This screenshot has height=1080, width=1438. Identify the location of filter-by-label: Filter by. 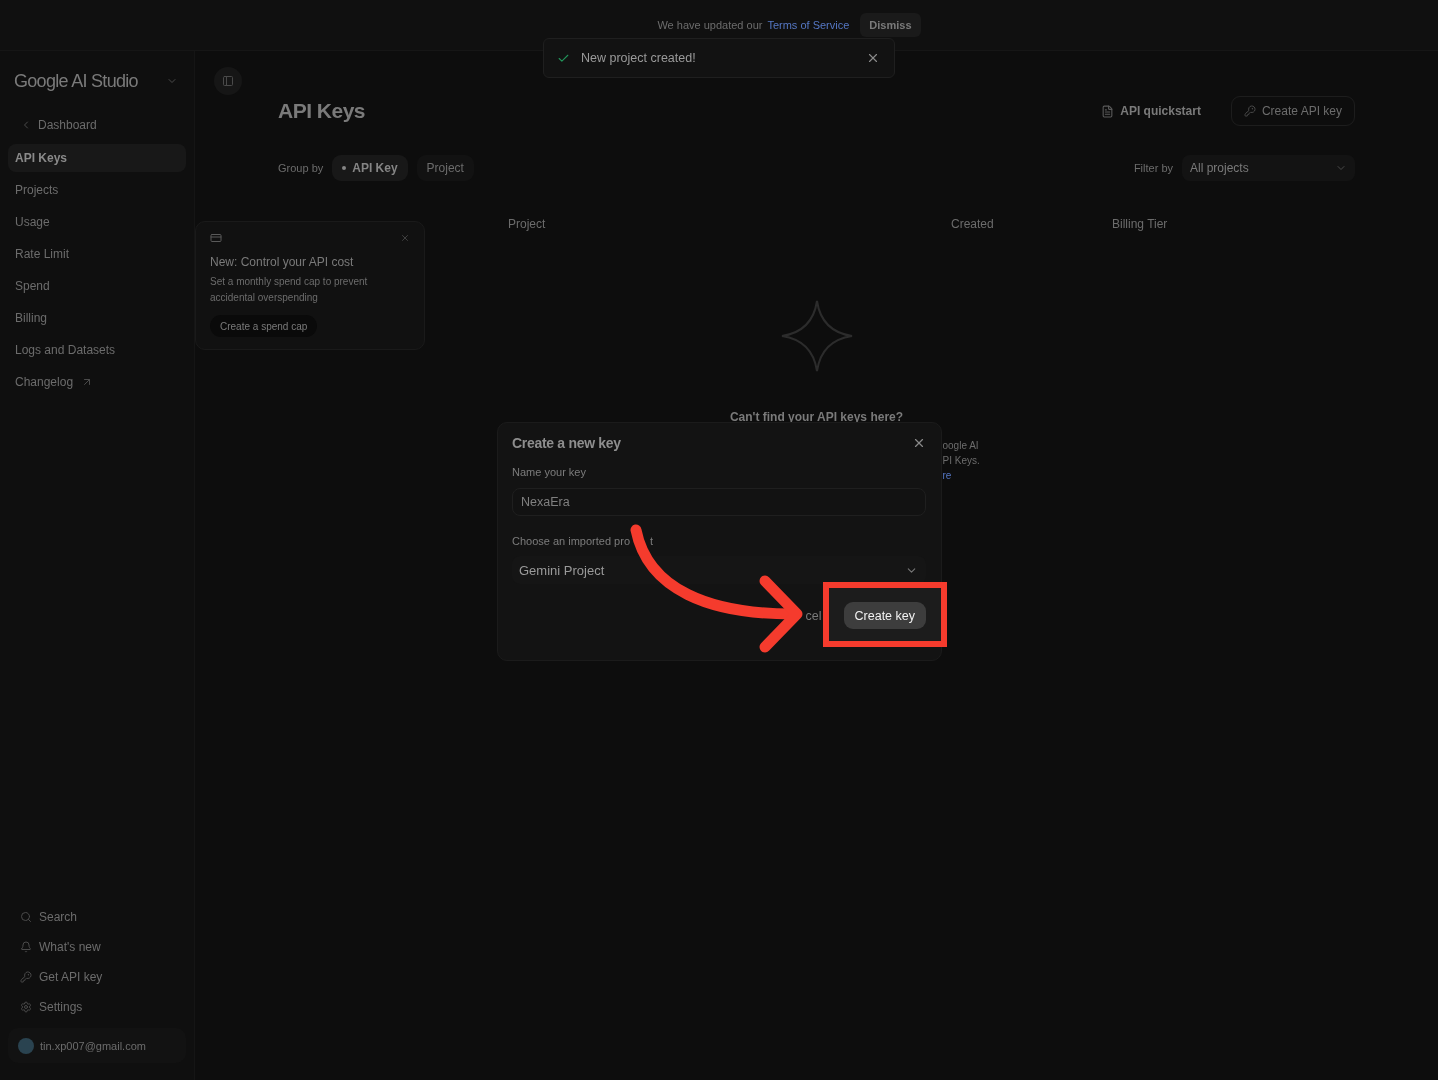
(1153, 168).